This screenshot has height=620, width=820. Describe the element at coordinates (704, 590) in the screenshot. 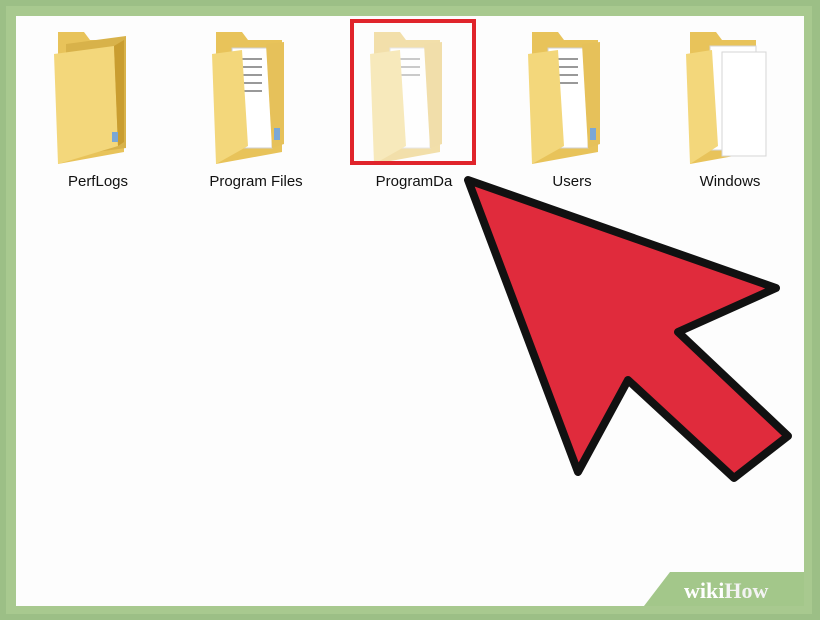

I see `watermark-wiki: wiki` at that location.